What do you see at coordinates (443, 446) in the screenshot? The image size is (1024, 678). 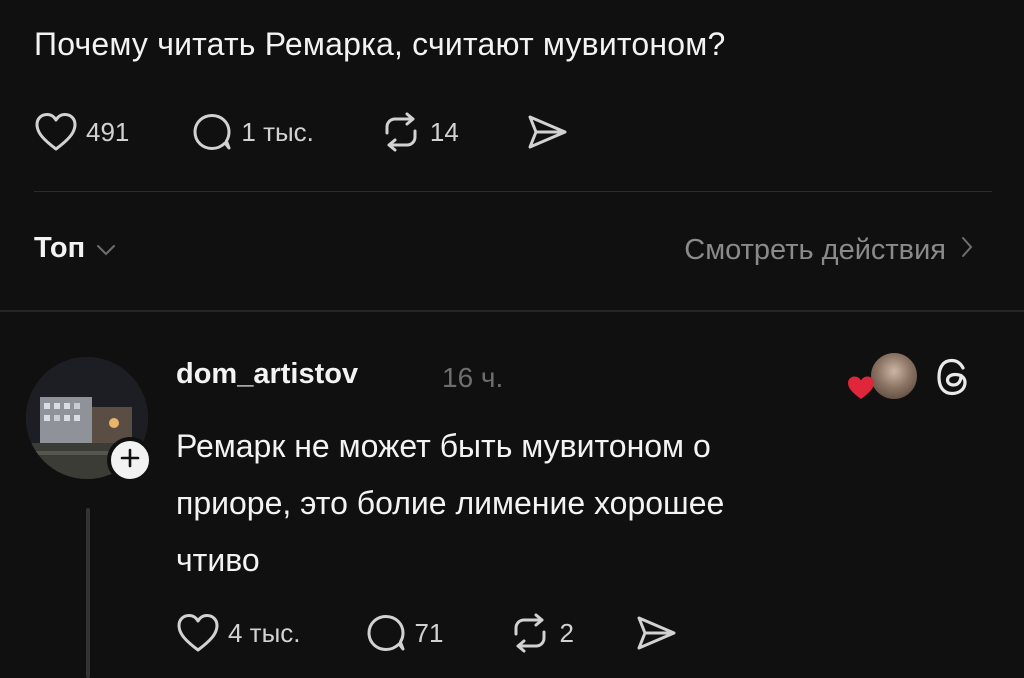 I see `reply-line: Ремарк не может быть мувитоном о` at bounding box center [443, 446].